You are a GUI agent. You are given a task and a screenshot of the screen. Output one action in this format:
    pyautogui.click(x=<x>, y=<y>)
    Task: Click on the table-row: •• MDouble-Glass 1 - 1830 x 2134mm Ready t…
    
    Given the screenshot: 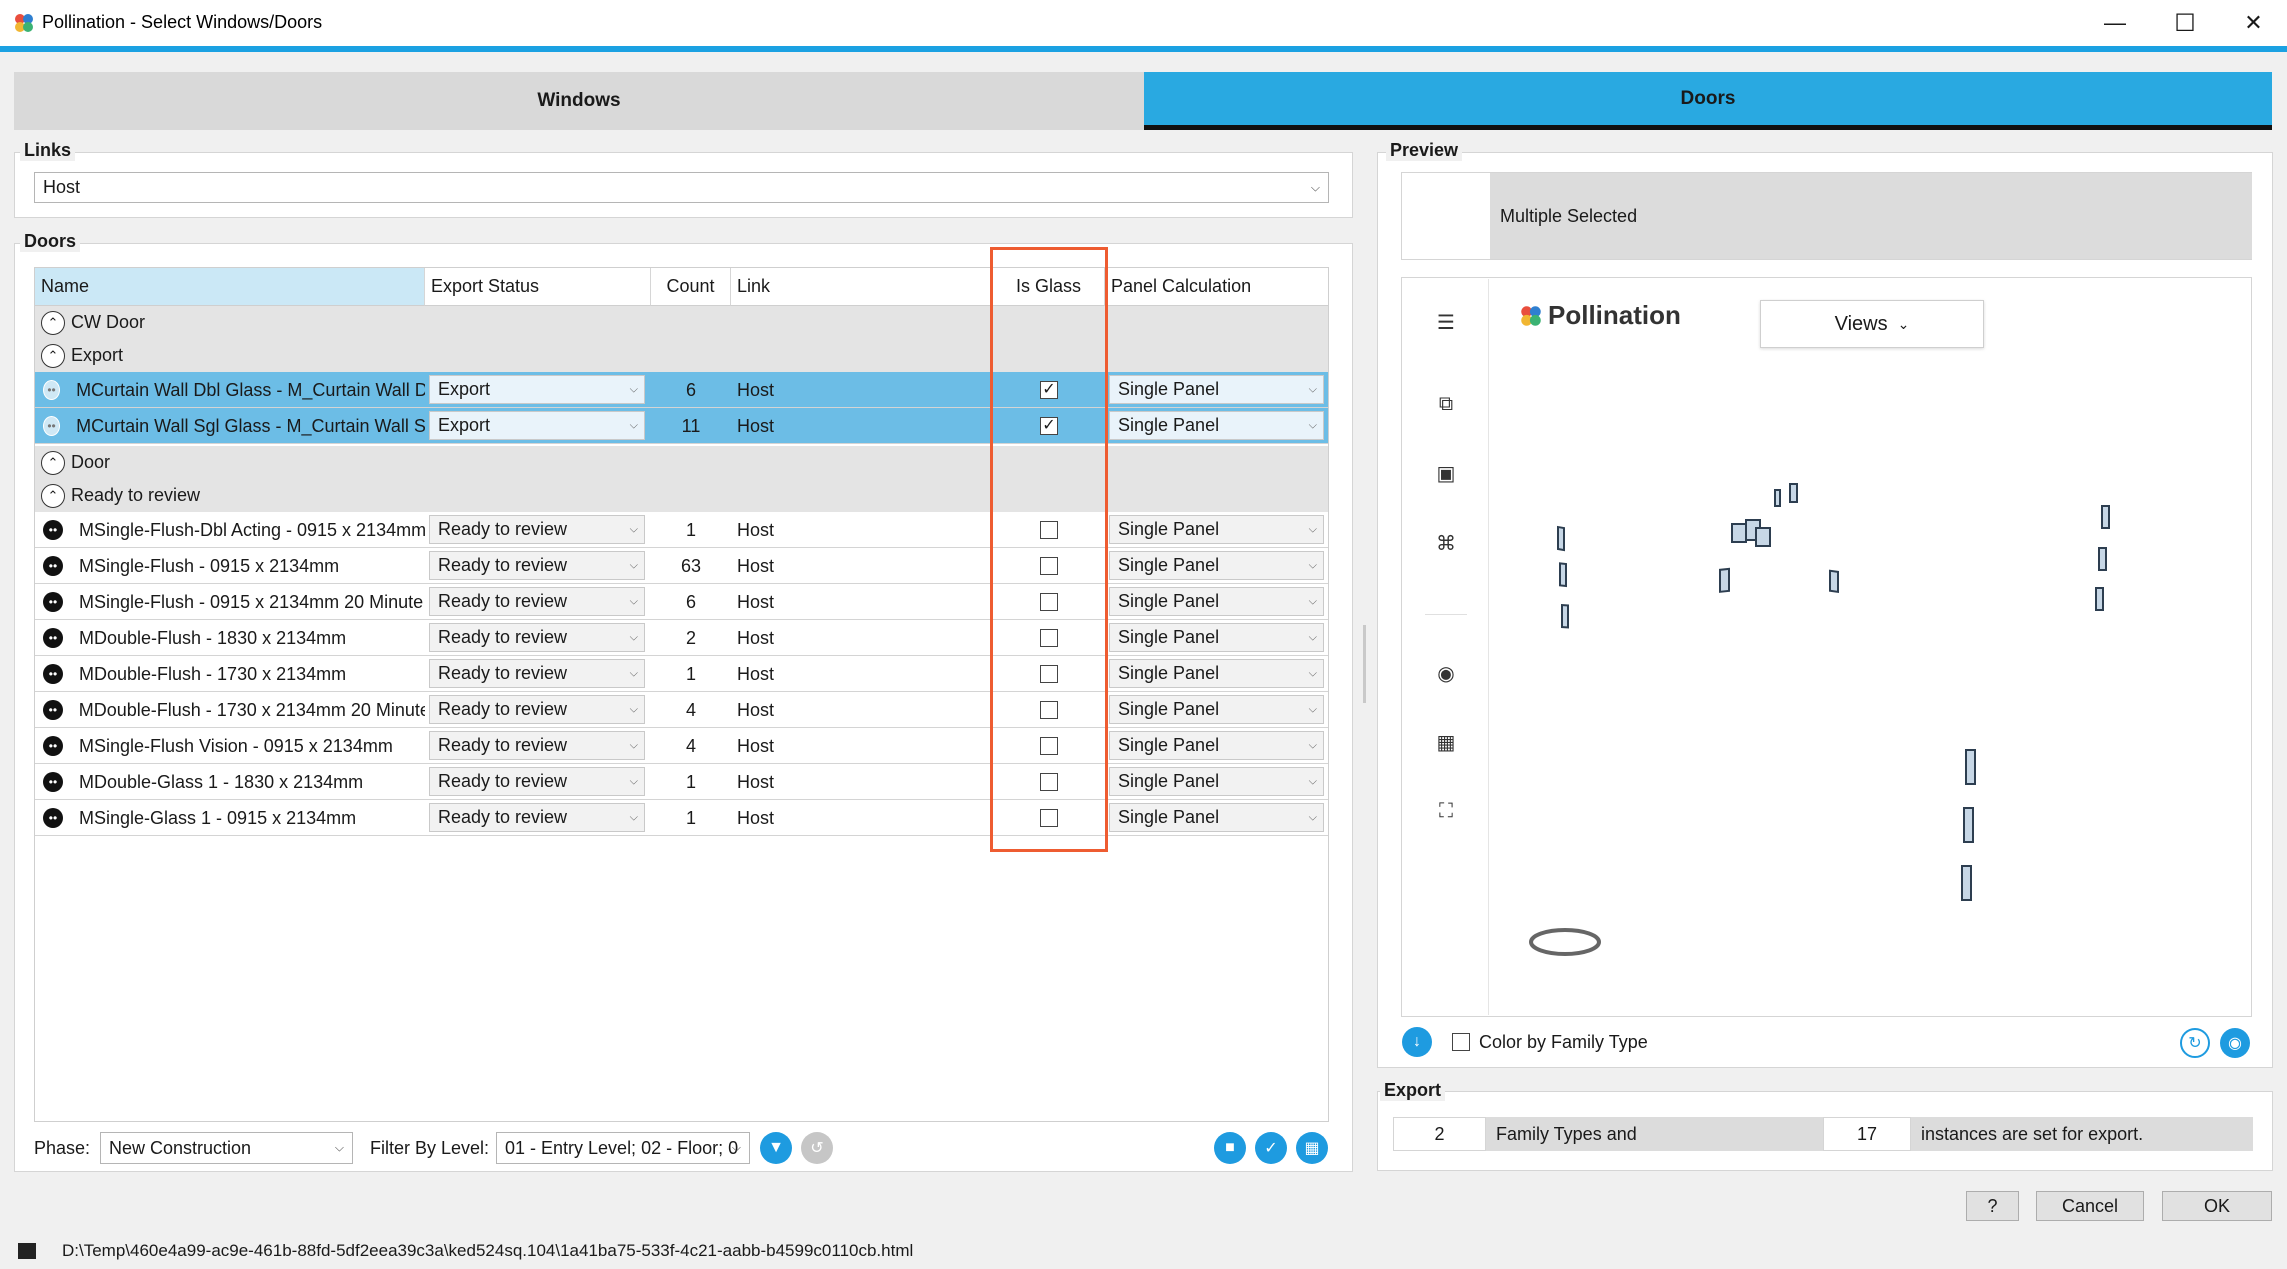 What is the action you would take?
    pyautogui.click(x=681, y=782)
    